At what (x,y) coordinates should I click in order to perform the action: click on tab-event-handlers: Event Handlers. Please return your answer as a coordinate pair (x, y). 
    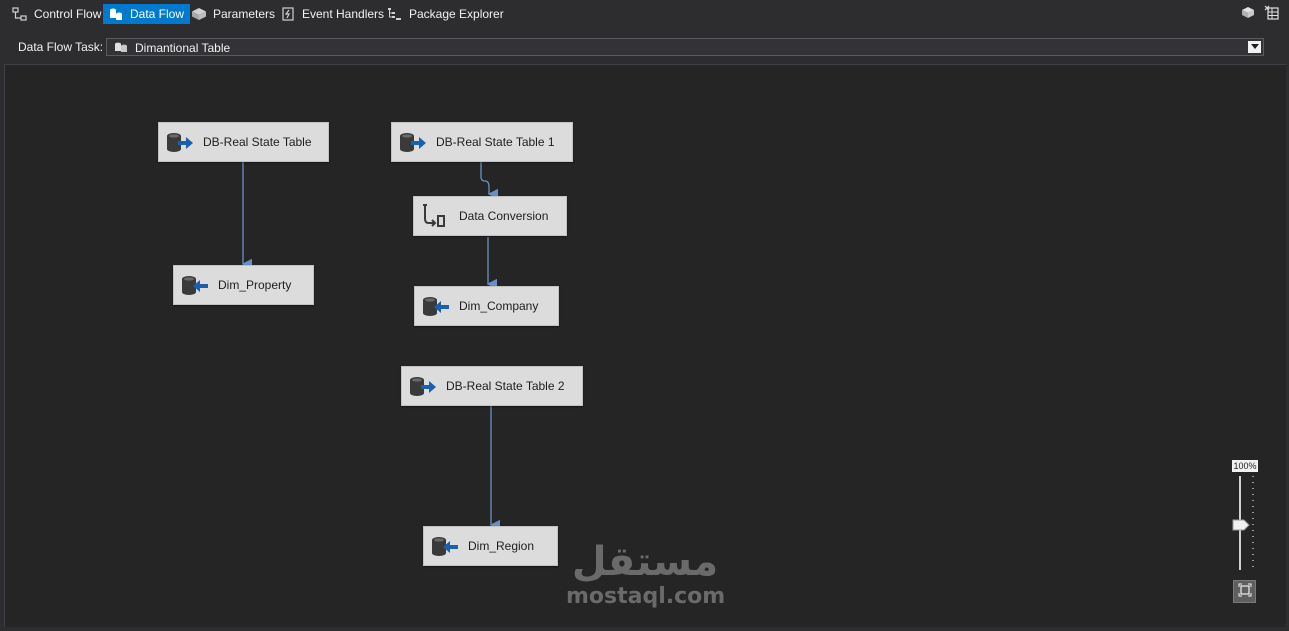
    Looking at the image, I should click on (332, 14).